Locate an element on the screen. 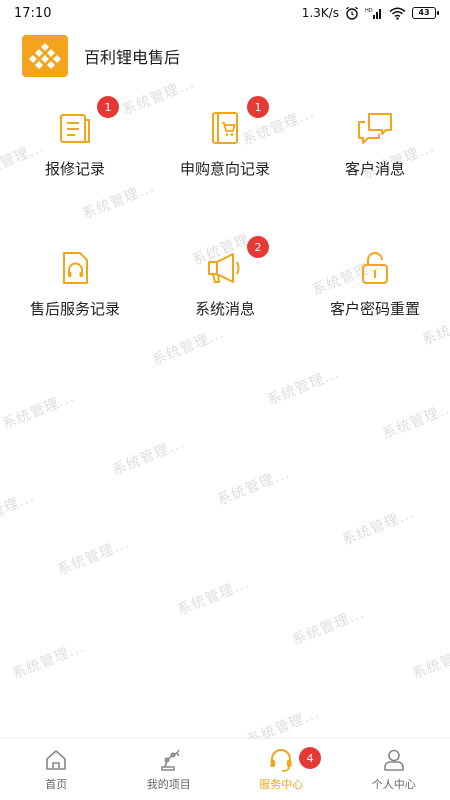 This screenshot has width=450, height=800. grid-label: 申购意向记录 is located at coordinates (224, 169).